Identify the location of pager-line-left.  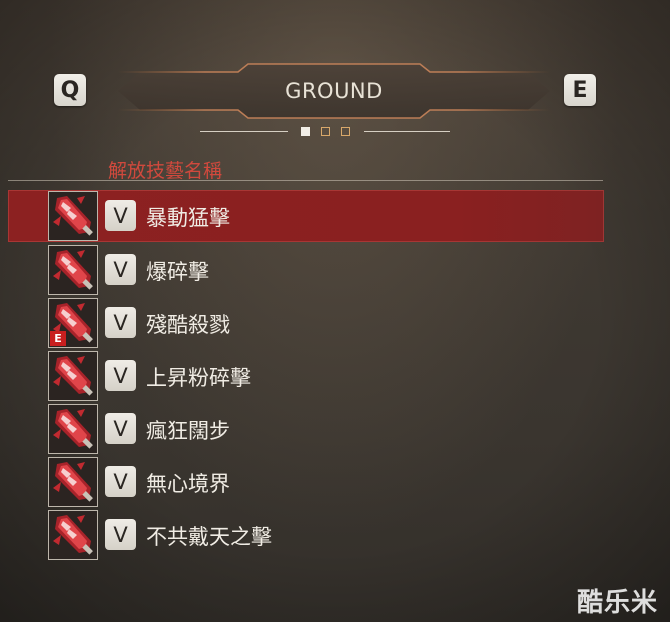
(244, 131).